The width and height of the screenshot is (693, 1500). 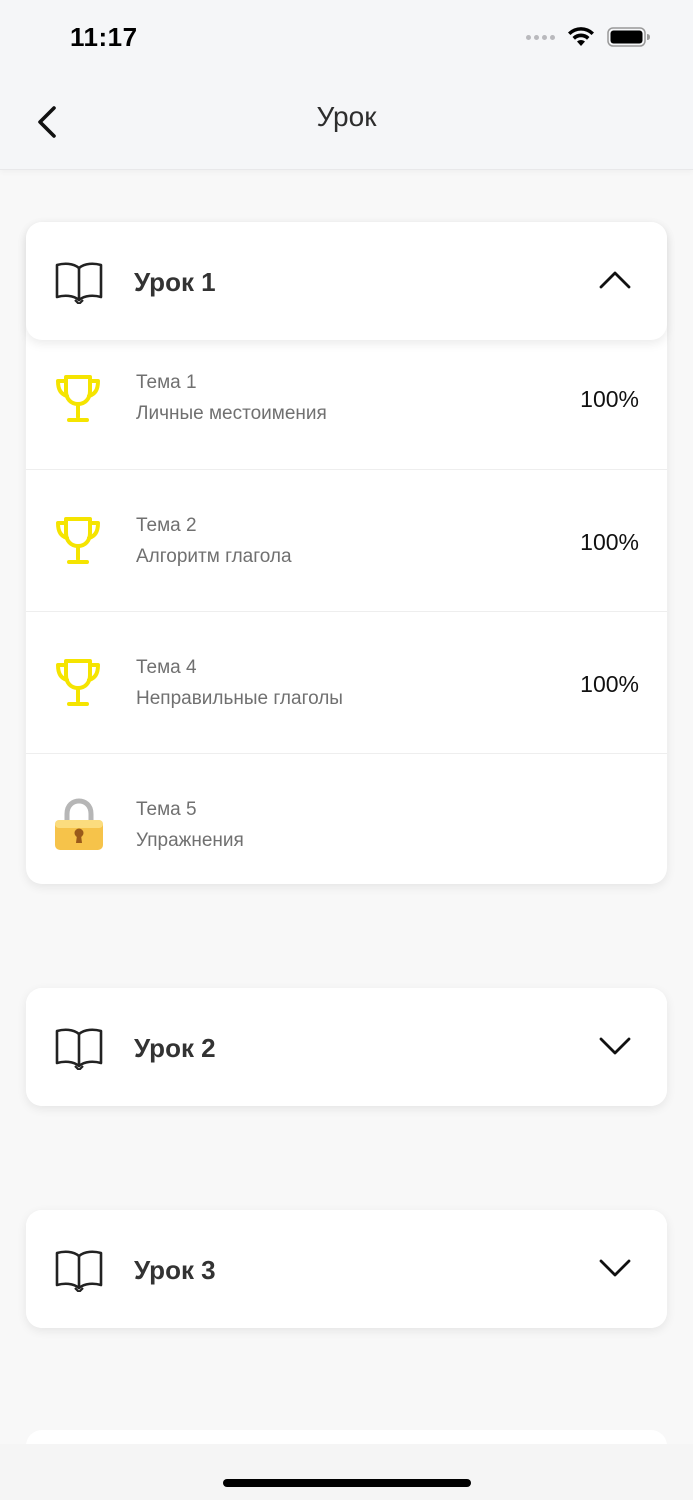 I want to click on lesson-card-2: Урок 2, so click(x=346, y=1047).